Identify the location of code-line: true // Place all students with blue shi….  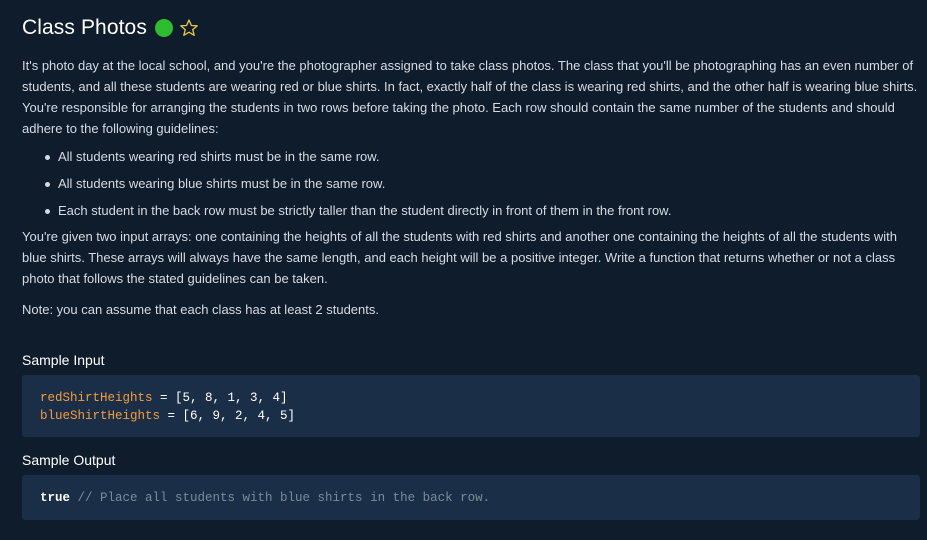
(471, 498).